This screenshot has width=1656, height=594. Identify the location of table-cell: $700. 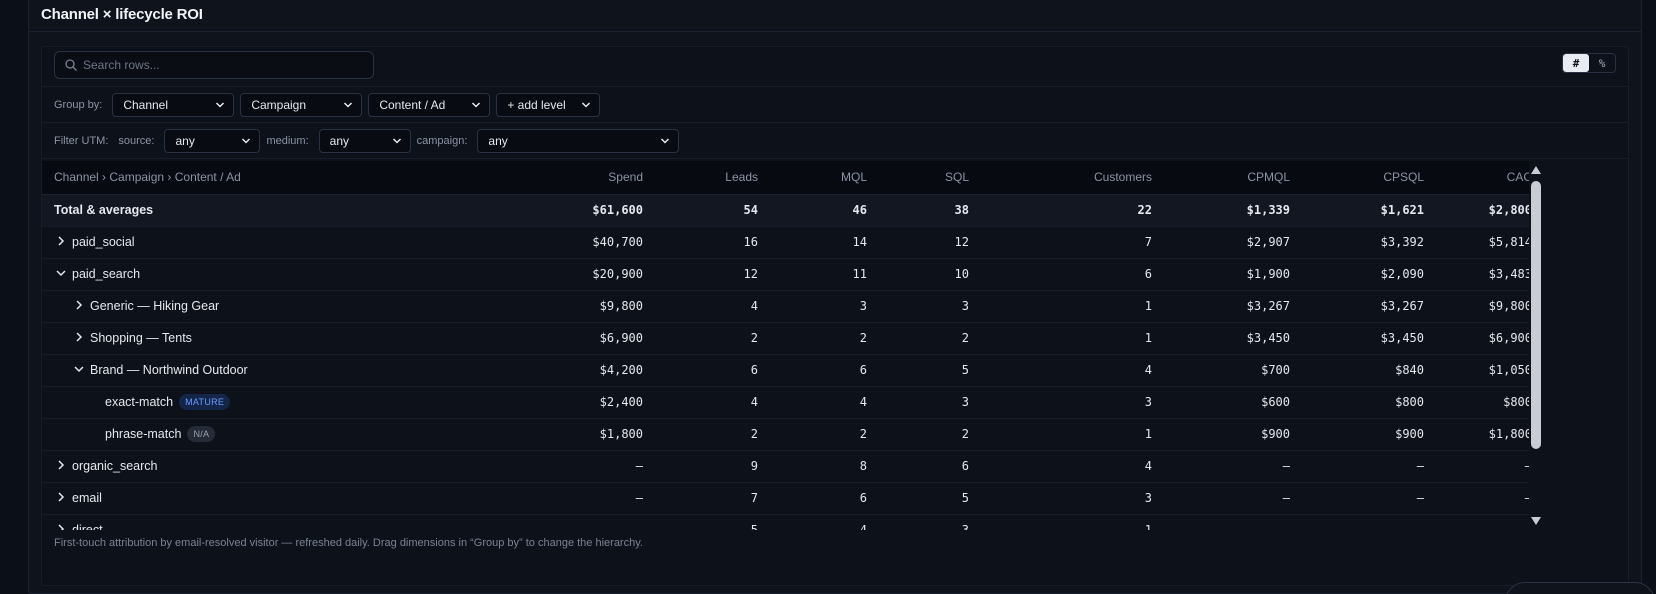
(1231, 370).